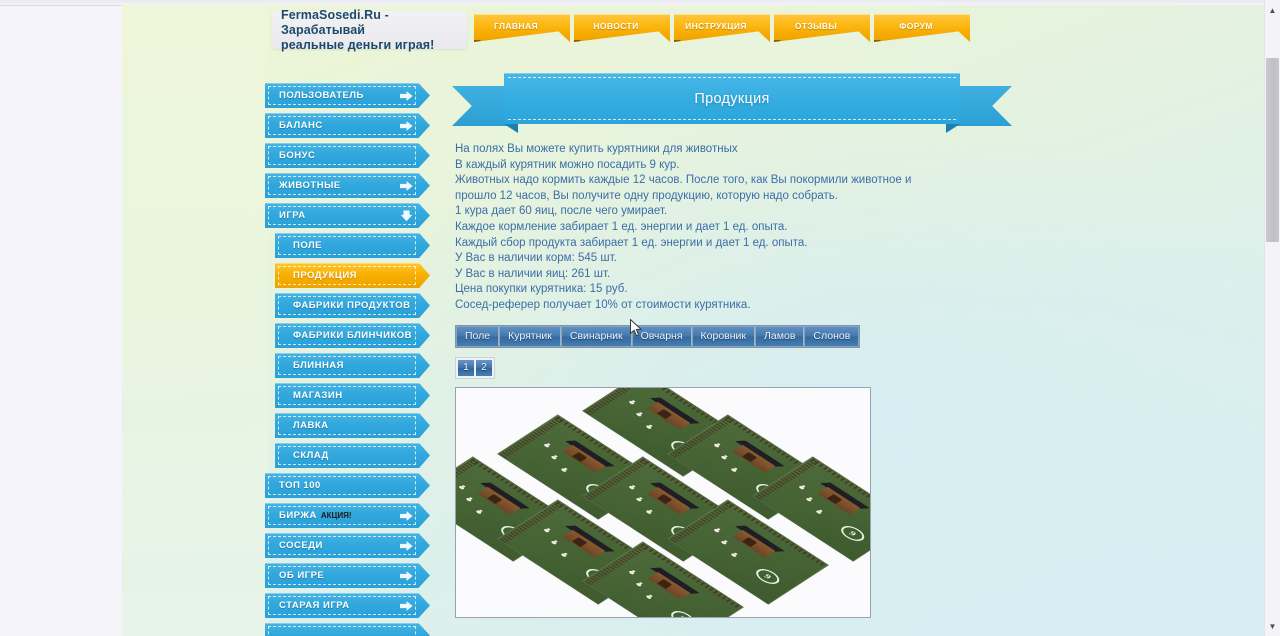  I want to click on sidebar-item-бонус: БОНУС, so click(347, 155).